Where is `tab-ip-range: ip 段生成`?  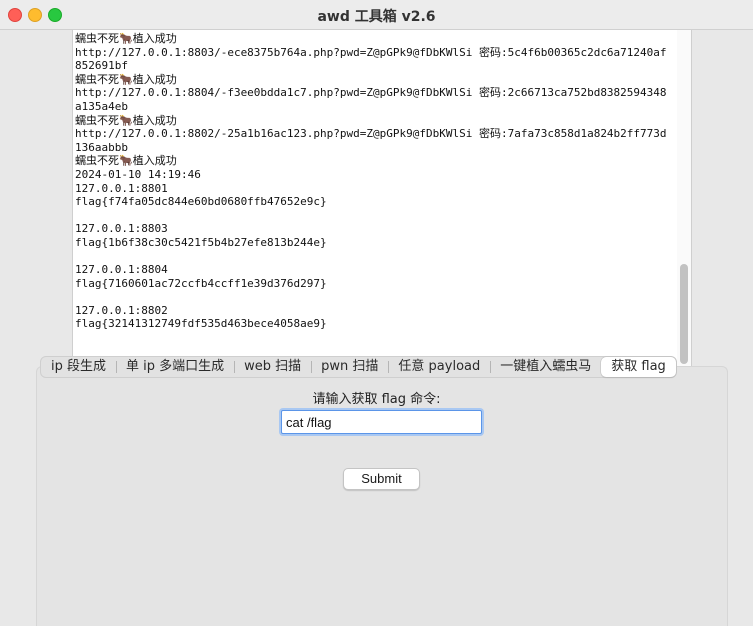
tab-ip-range: ip 段生成 is located at coordinates (78, 367).